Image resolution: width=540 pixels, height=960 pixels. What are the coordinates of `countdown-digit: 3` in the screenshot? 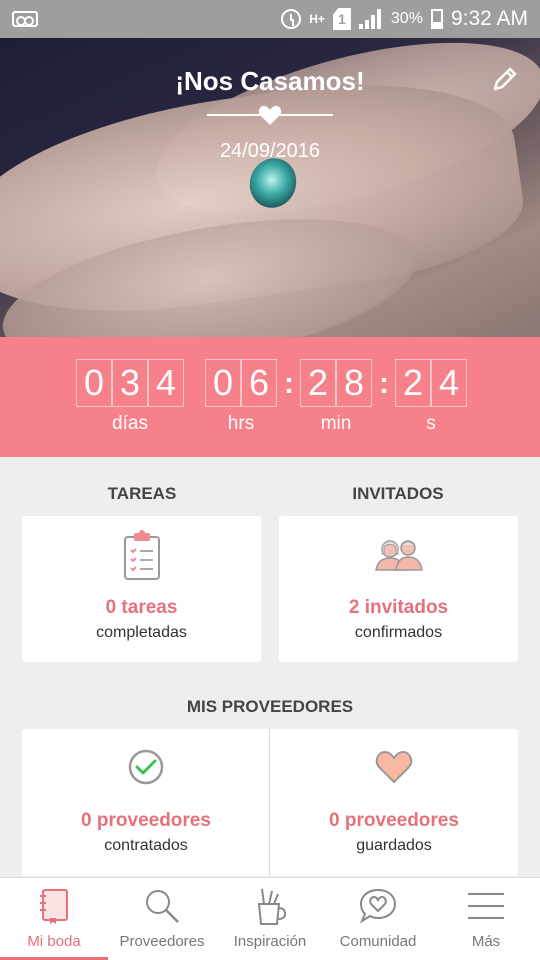 It's located at (130, 383).